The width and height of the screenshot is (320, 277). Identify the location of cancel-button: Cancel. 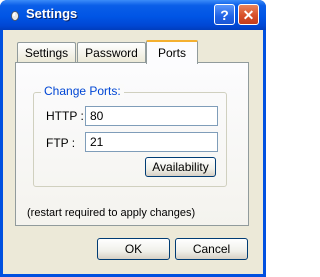
(211, 249).